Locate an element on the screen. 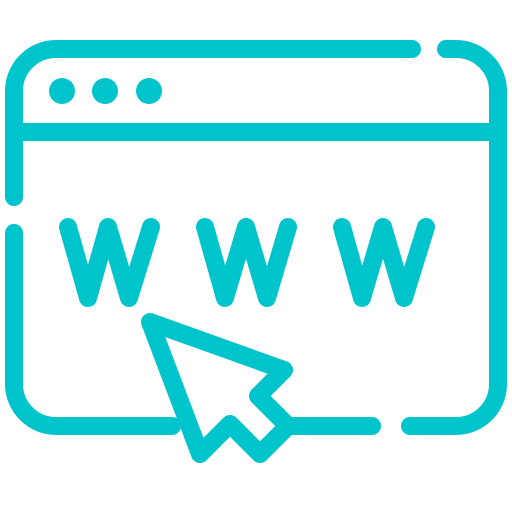  www-text is located at coordinates (247, 262).